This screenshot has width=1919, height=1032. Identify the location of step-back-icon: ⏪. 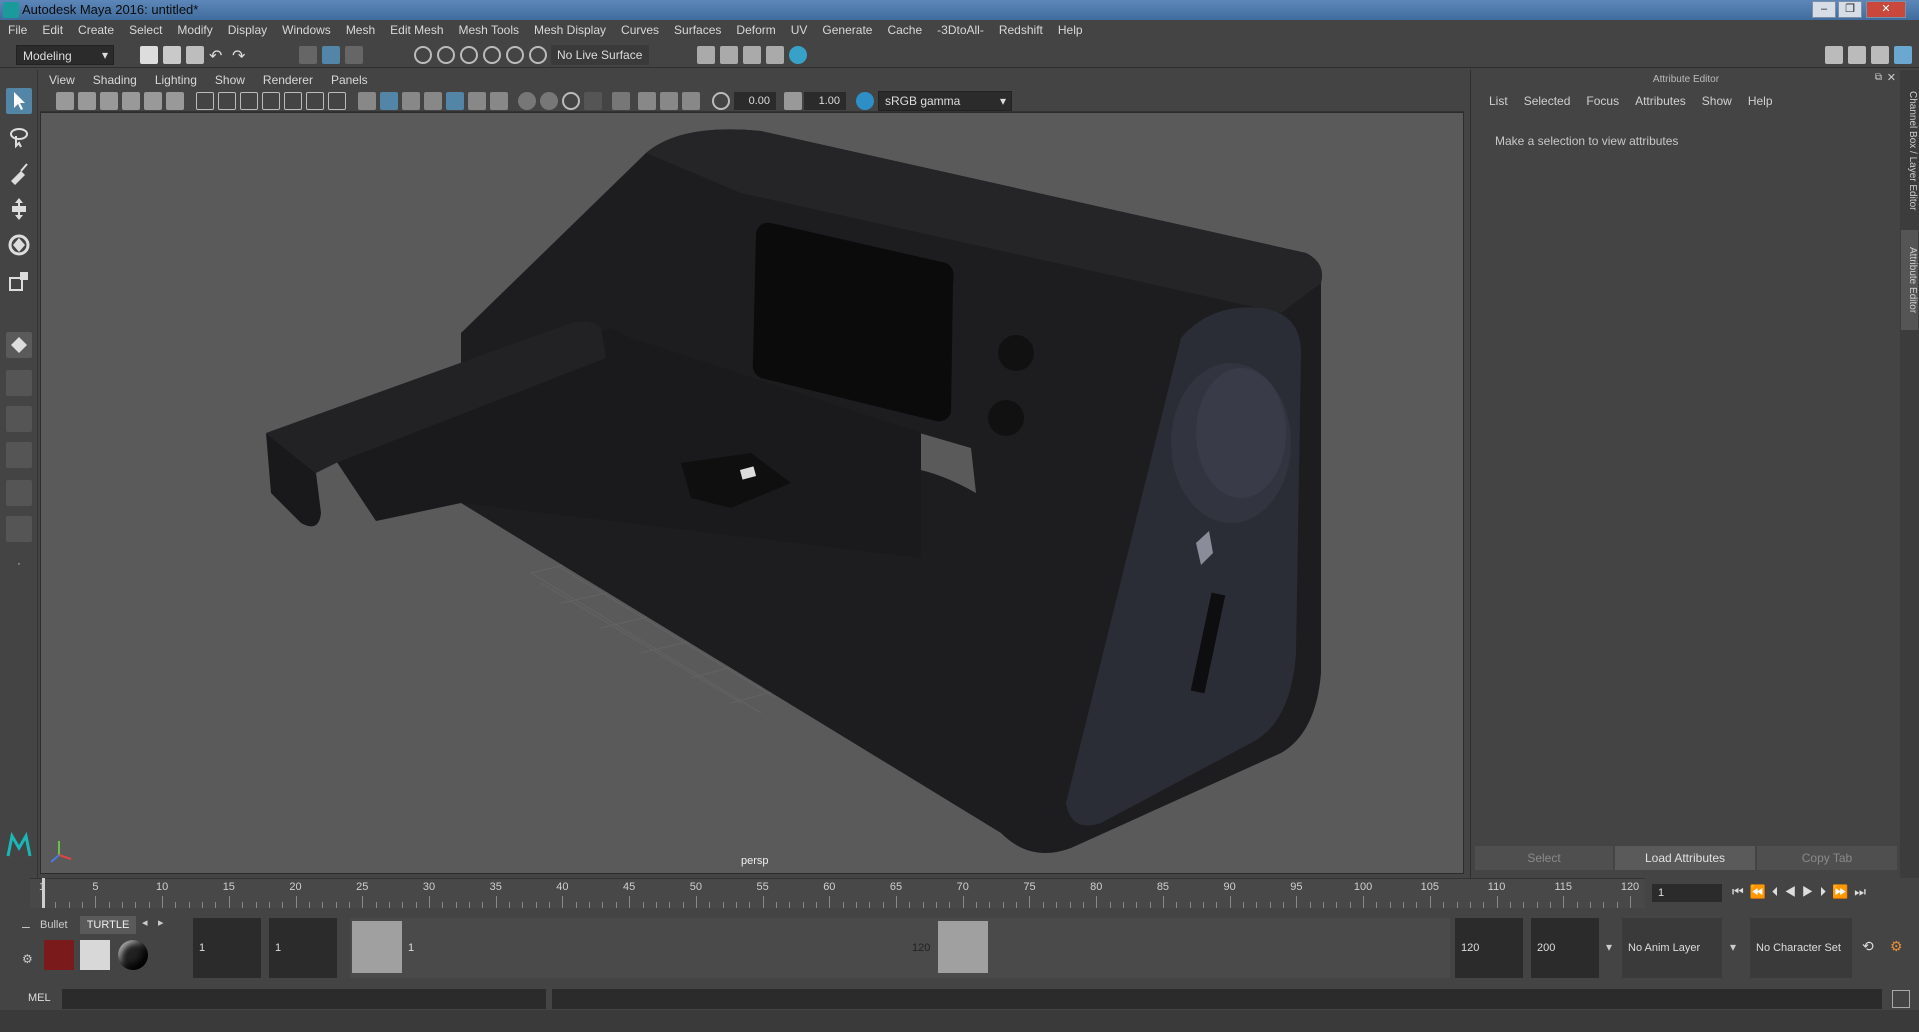
(1761, 891).